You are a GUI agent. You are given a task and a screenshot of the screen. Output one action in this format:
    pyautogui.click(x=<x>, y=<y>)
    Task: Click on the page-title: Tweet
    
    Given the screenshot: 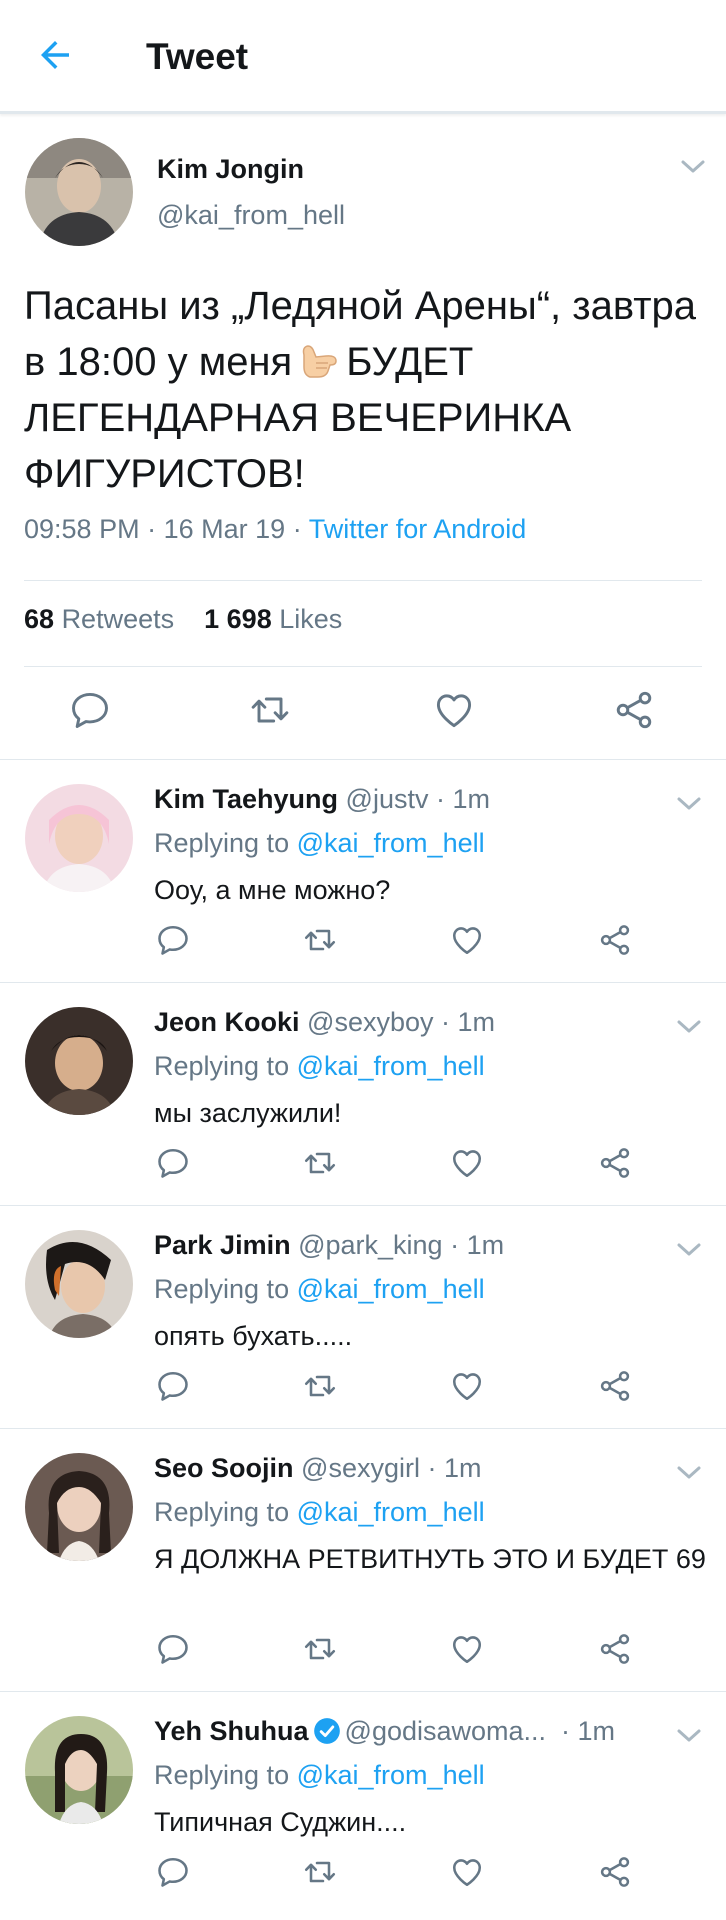 What is the action you would take?
    pyautogui.click(x=197, y=56)
    